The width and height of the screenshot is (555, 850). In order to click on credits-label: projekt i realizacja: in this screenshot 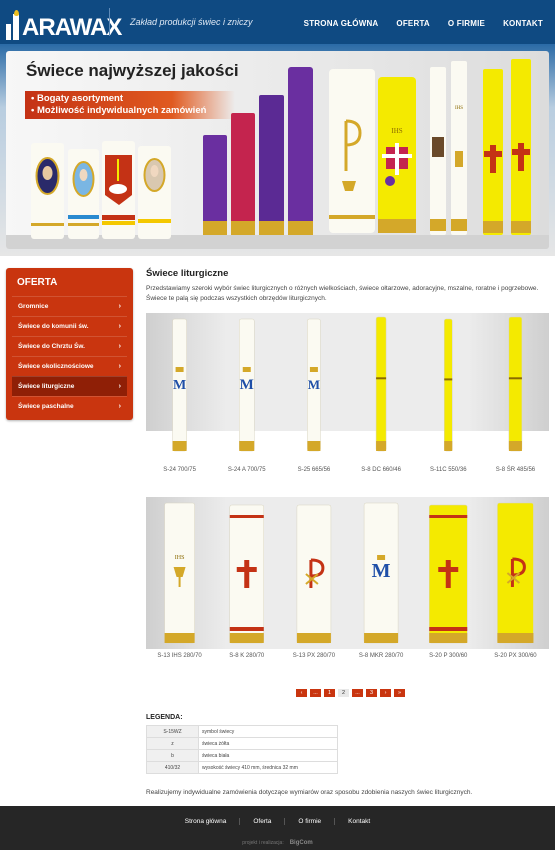, I will do `click(263, 843)`.